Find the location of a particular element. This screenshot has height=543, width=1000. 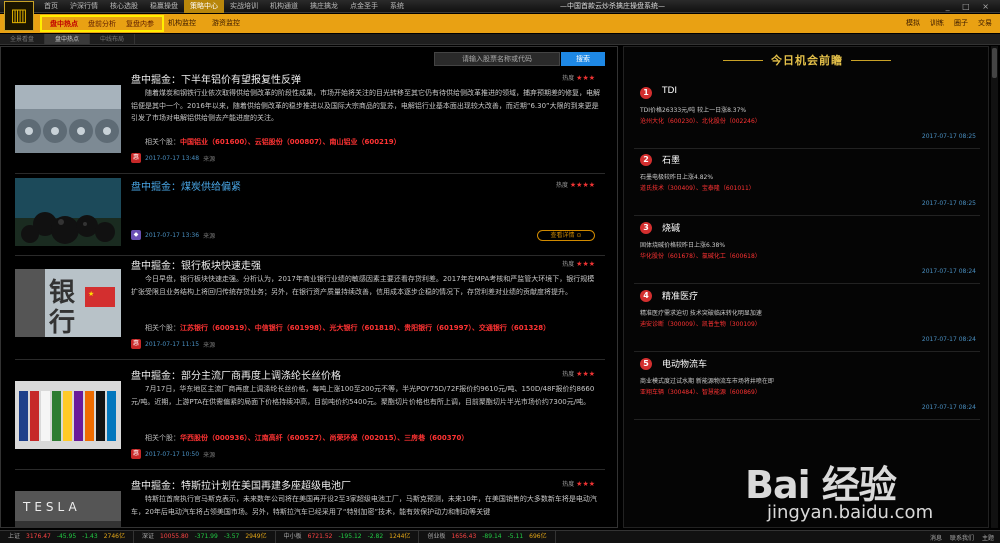

view-details-button: 查看详情 ⊙ is located at coordinates (566, 235).